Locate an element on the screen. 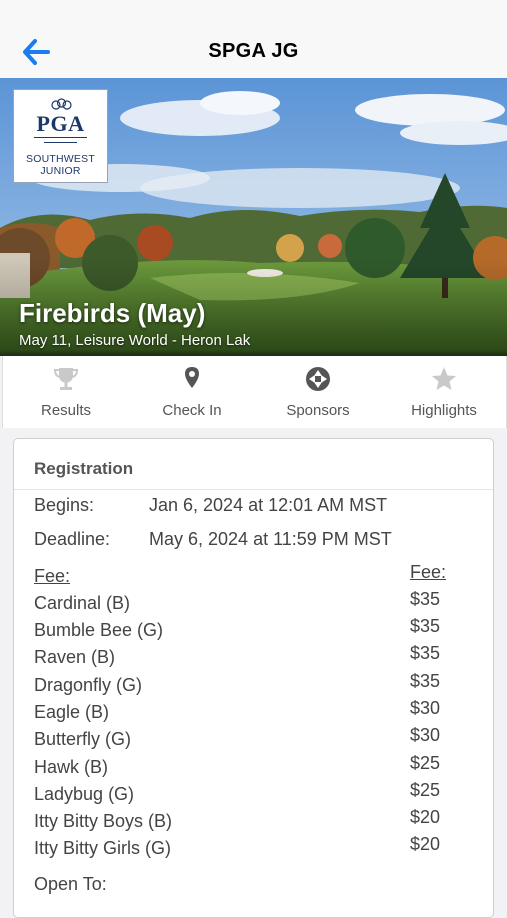 The image size is (507, 918). camera-aperture-icon is located at coordinates (318, 379).